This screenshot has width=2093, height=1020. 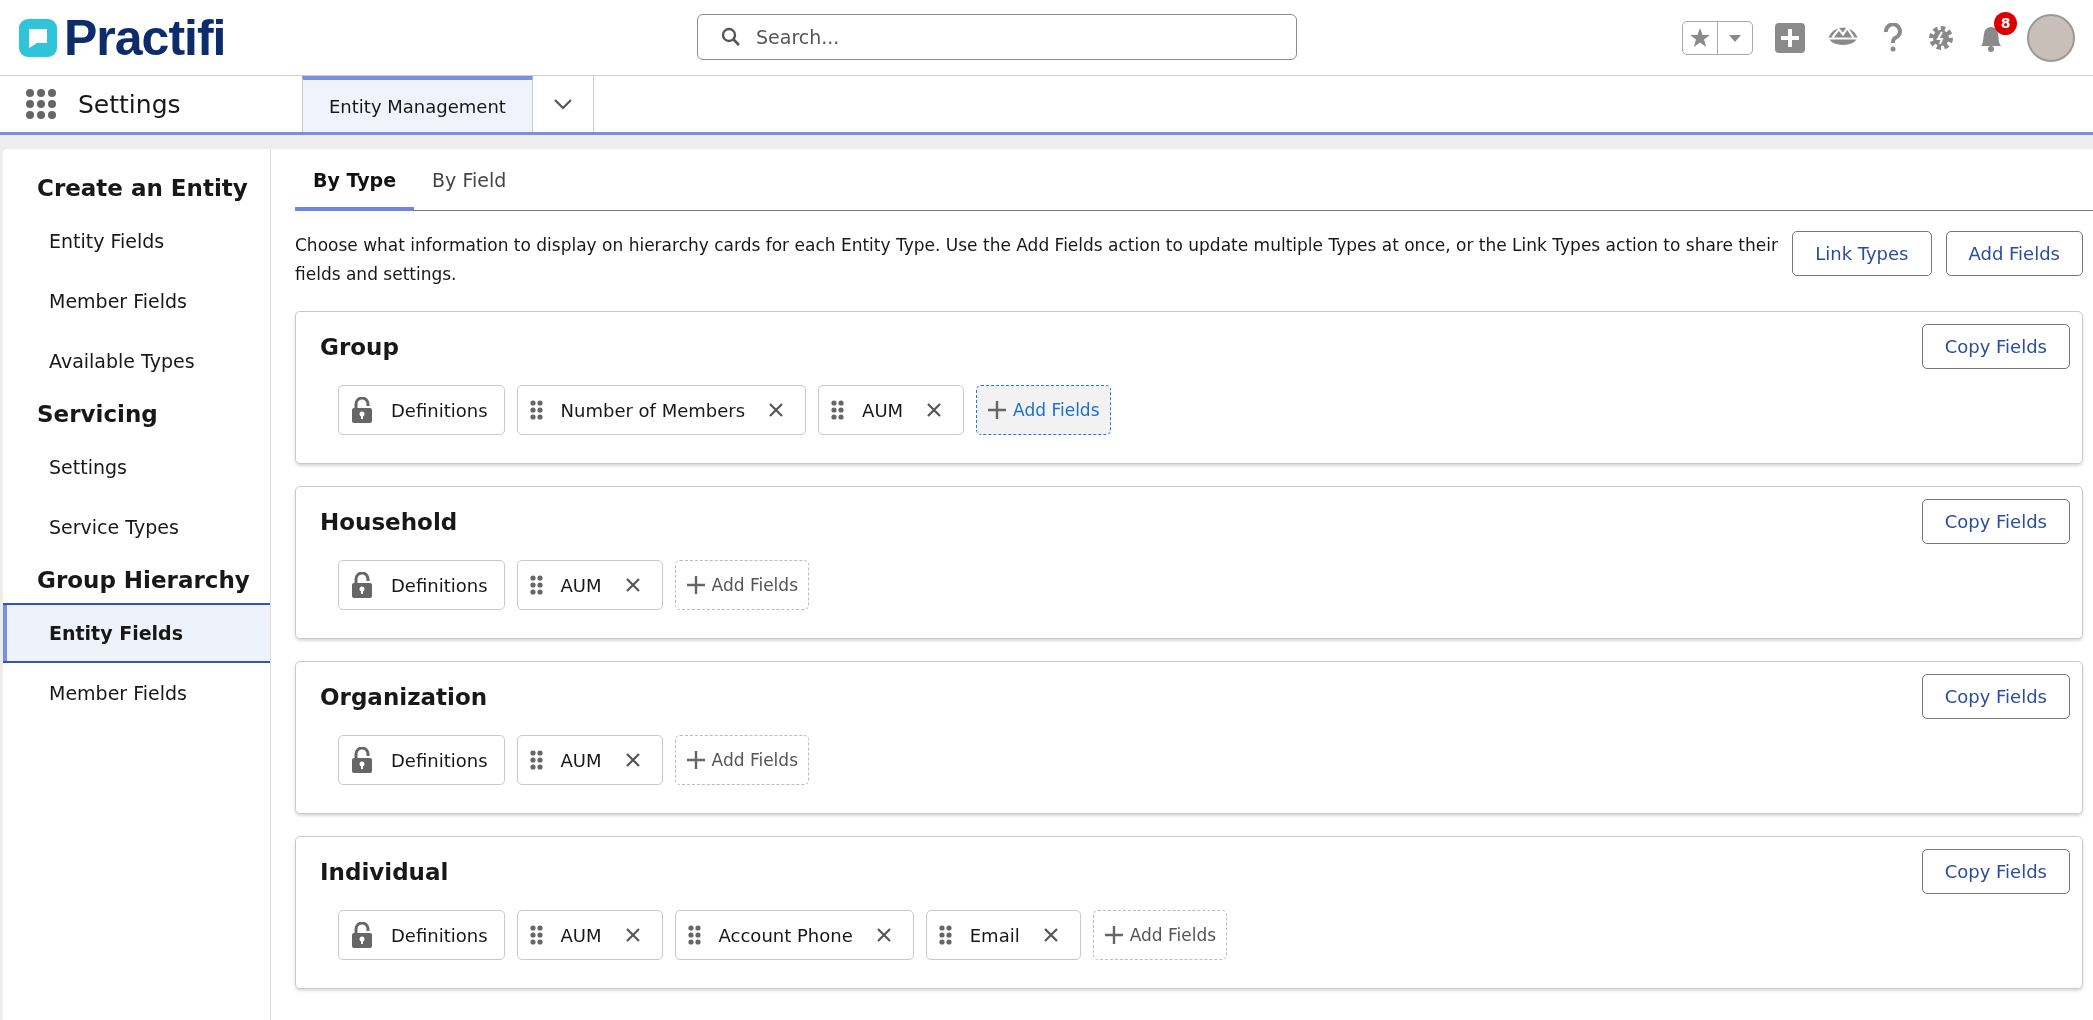 I want to click on caret-icon, so click(x=1735, y=37).